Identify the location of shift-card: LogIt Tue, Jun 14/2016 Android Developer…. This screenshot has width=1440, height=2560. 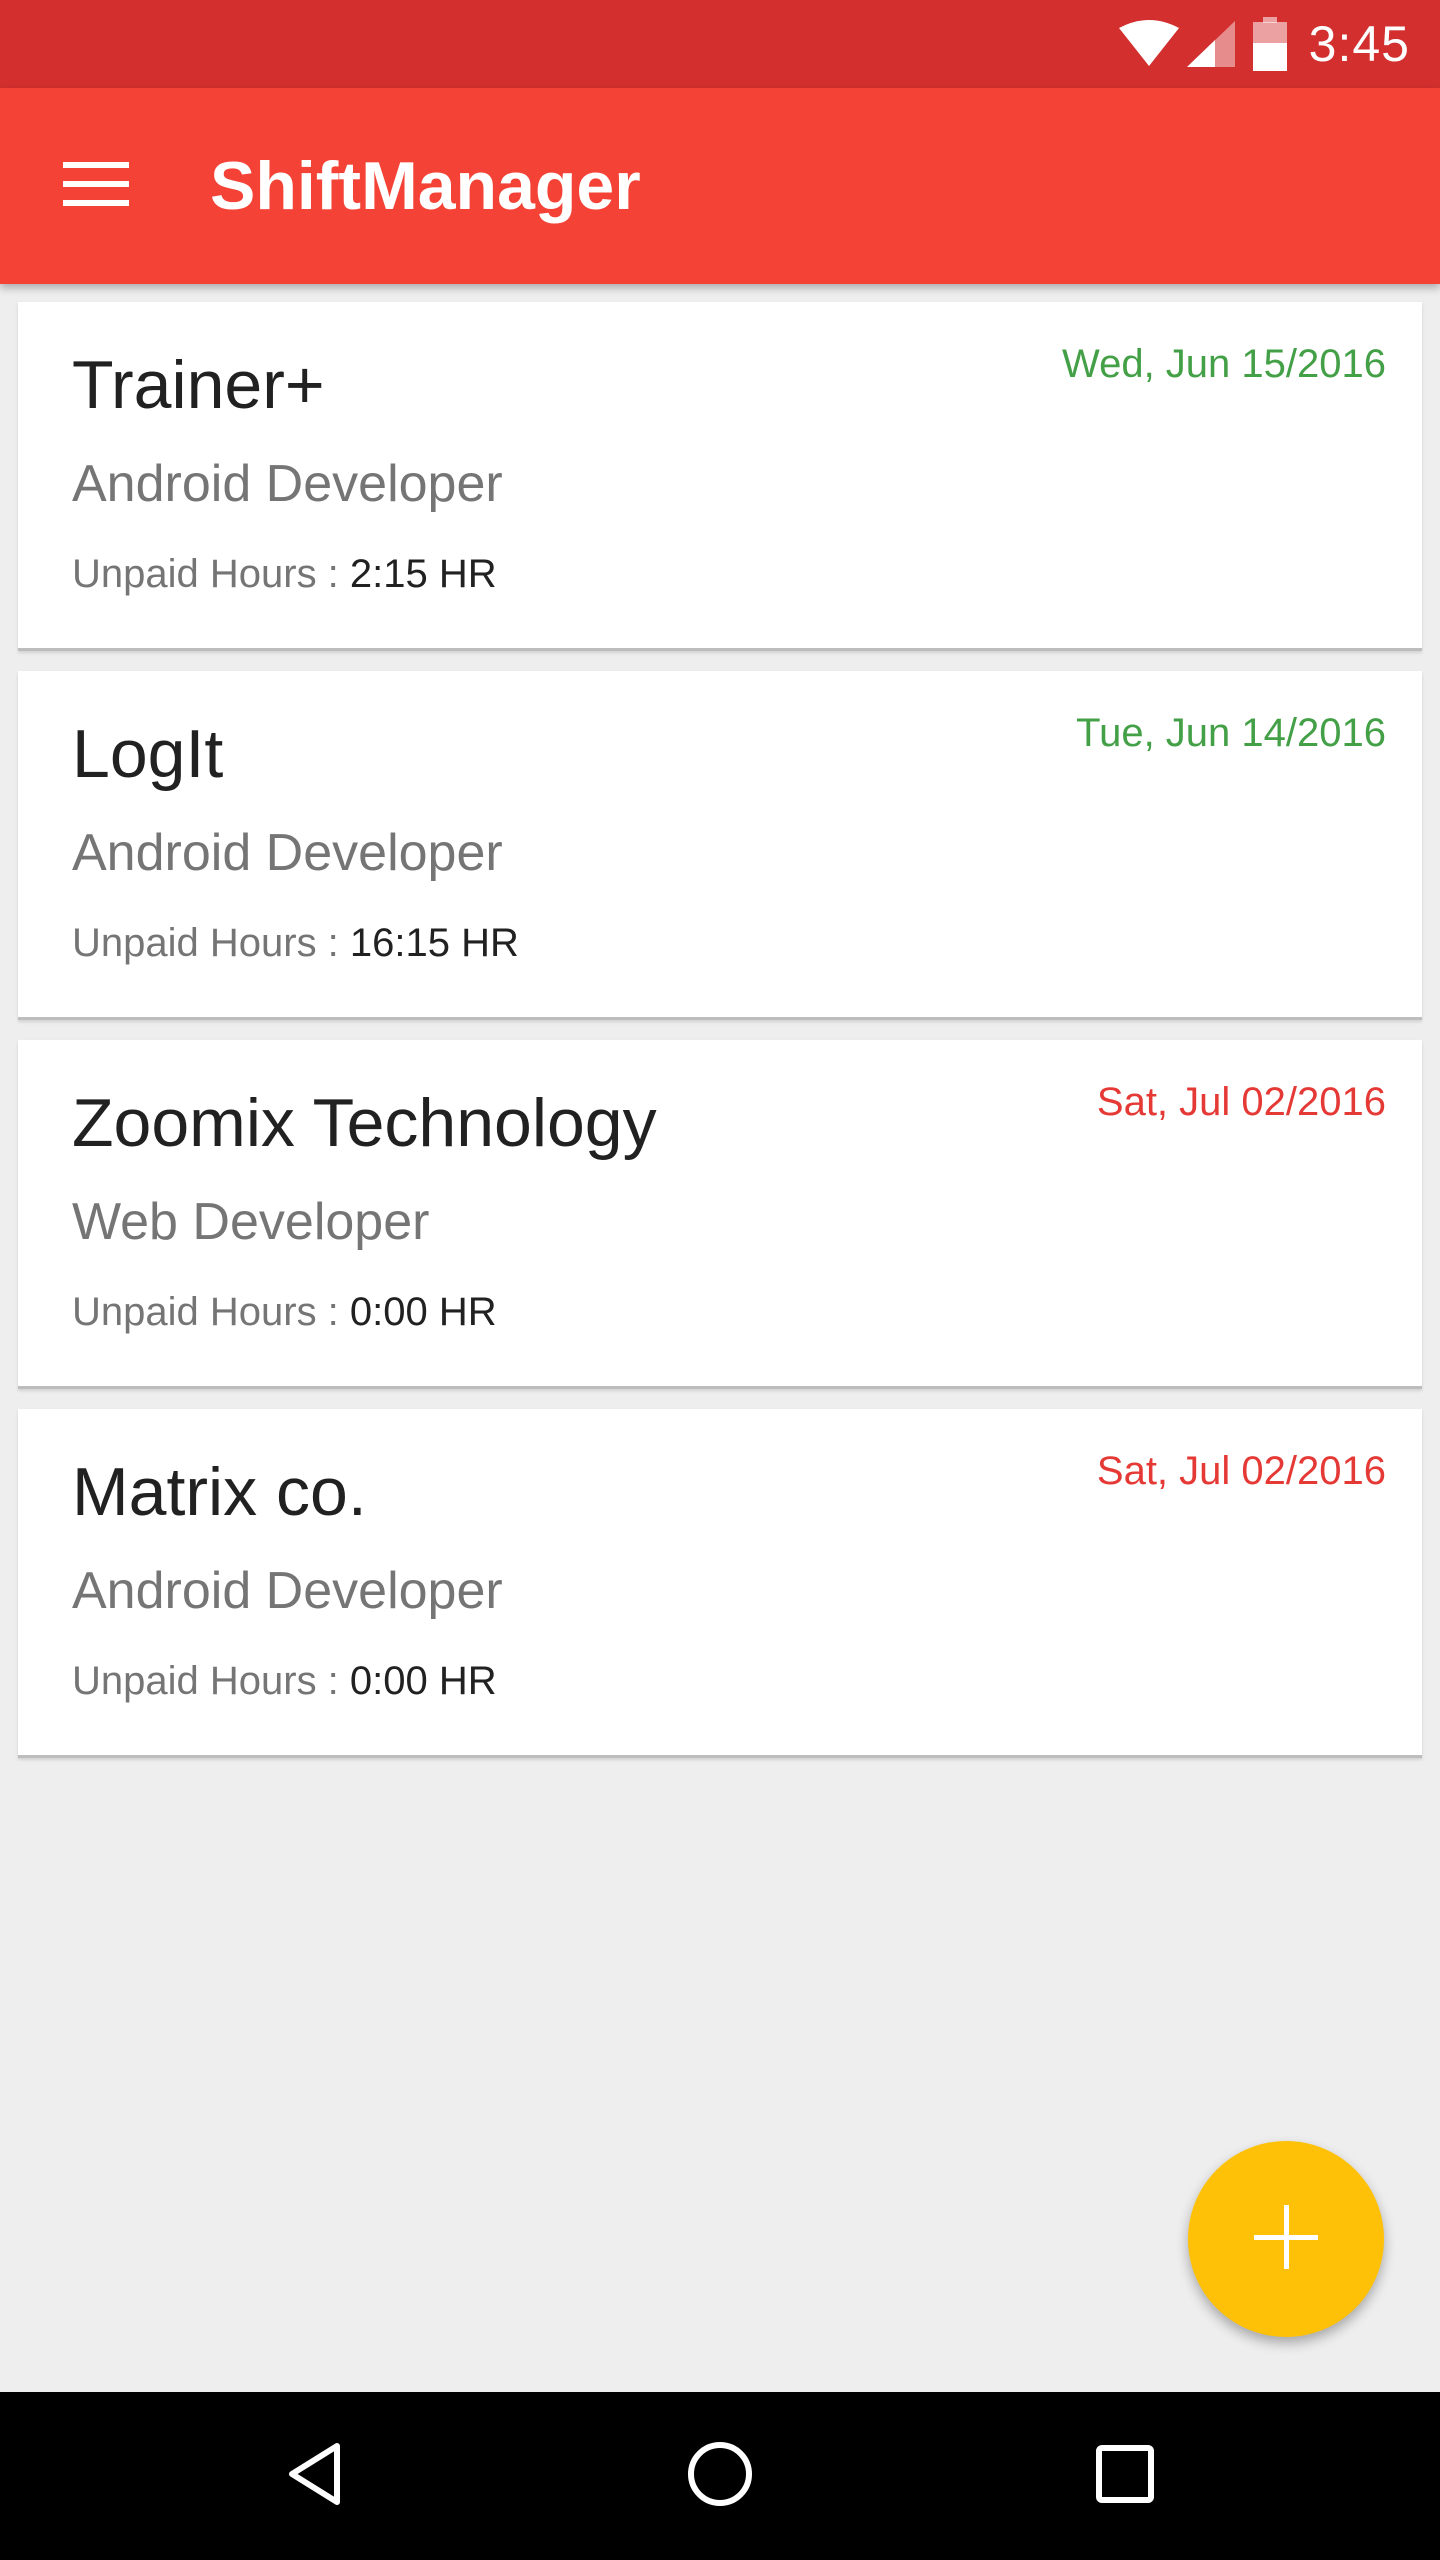
(720, 845).